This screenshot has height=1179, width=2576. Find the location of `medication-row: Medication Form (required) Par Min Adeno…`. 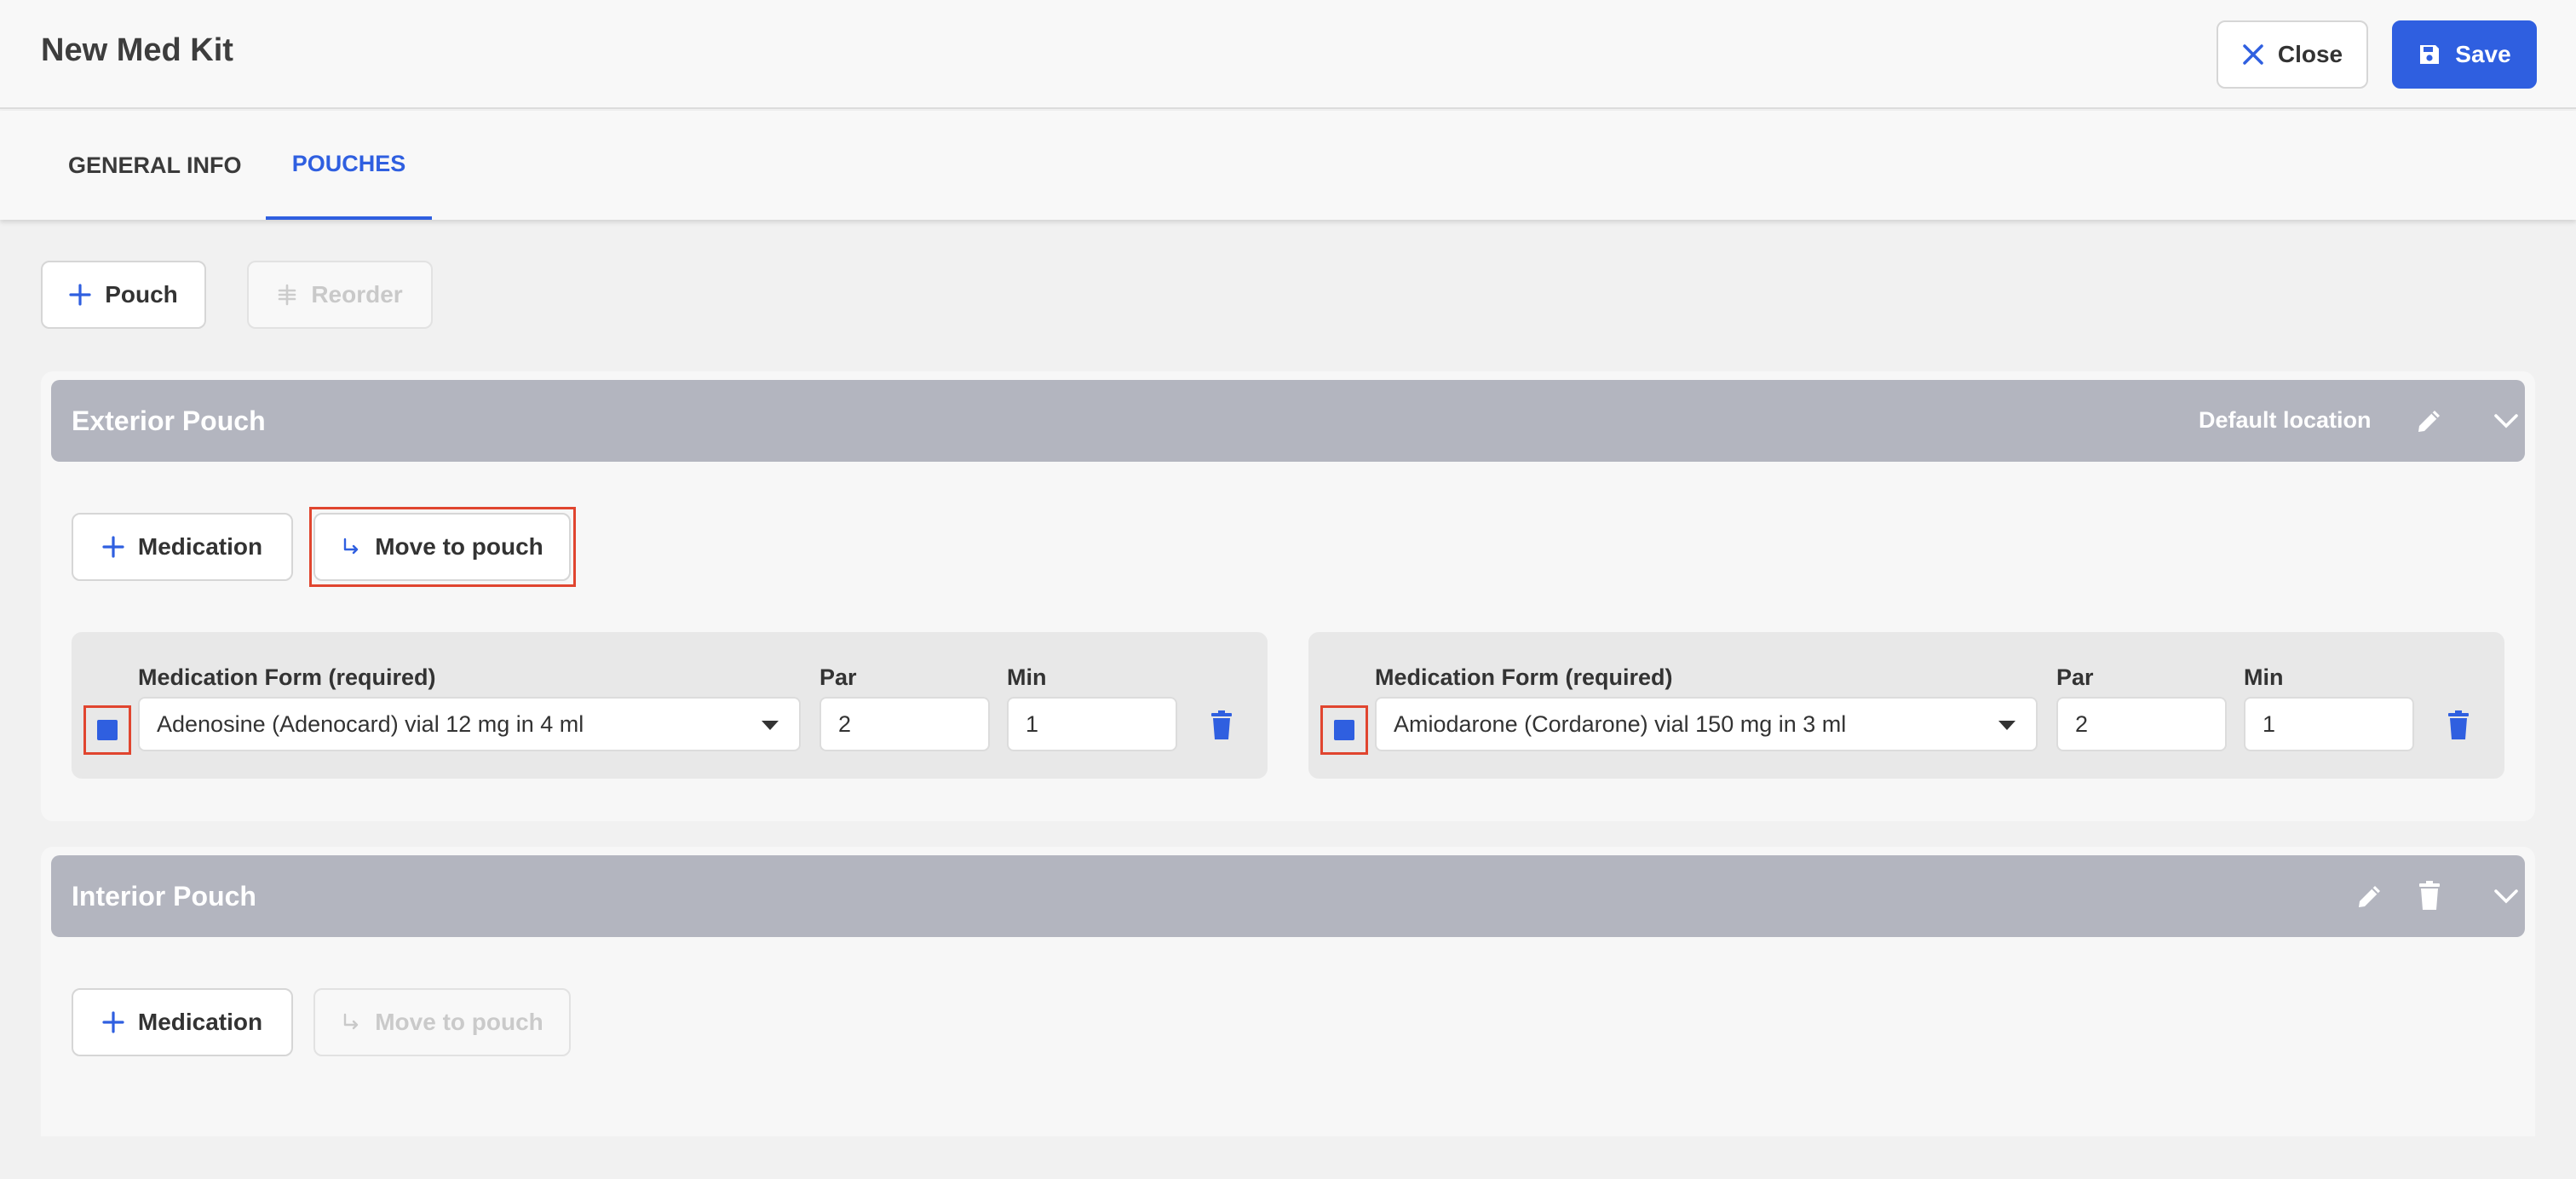

medication-row: Medication Form (required) Par Min Adeno… is located at coordinates (670, 706).